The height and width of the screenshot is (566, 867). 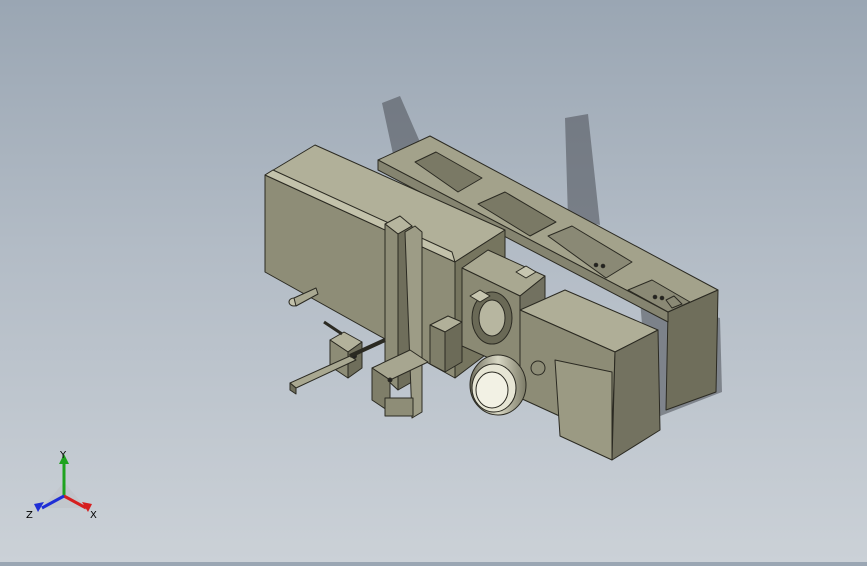 I want to click on tailstock-housing, so click(x=590, y=375).